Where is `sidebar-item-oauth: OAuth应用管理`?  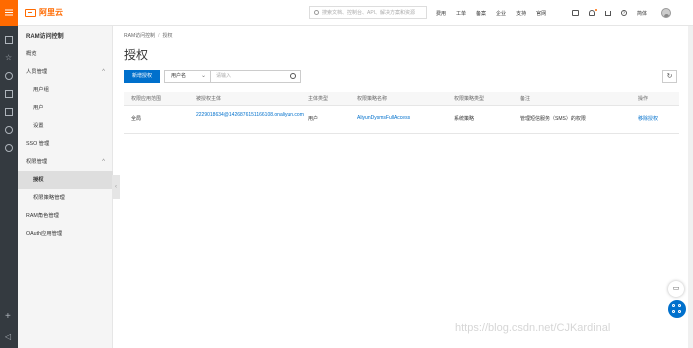 sidebar-item-oauth: OAuth应用管理 is located at coordinates (65, 234).